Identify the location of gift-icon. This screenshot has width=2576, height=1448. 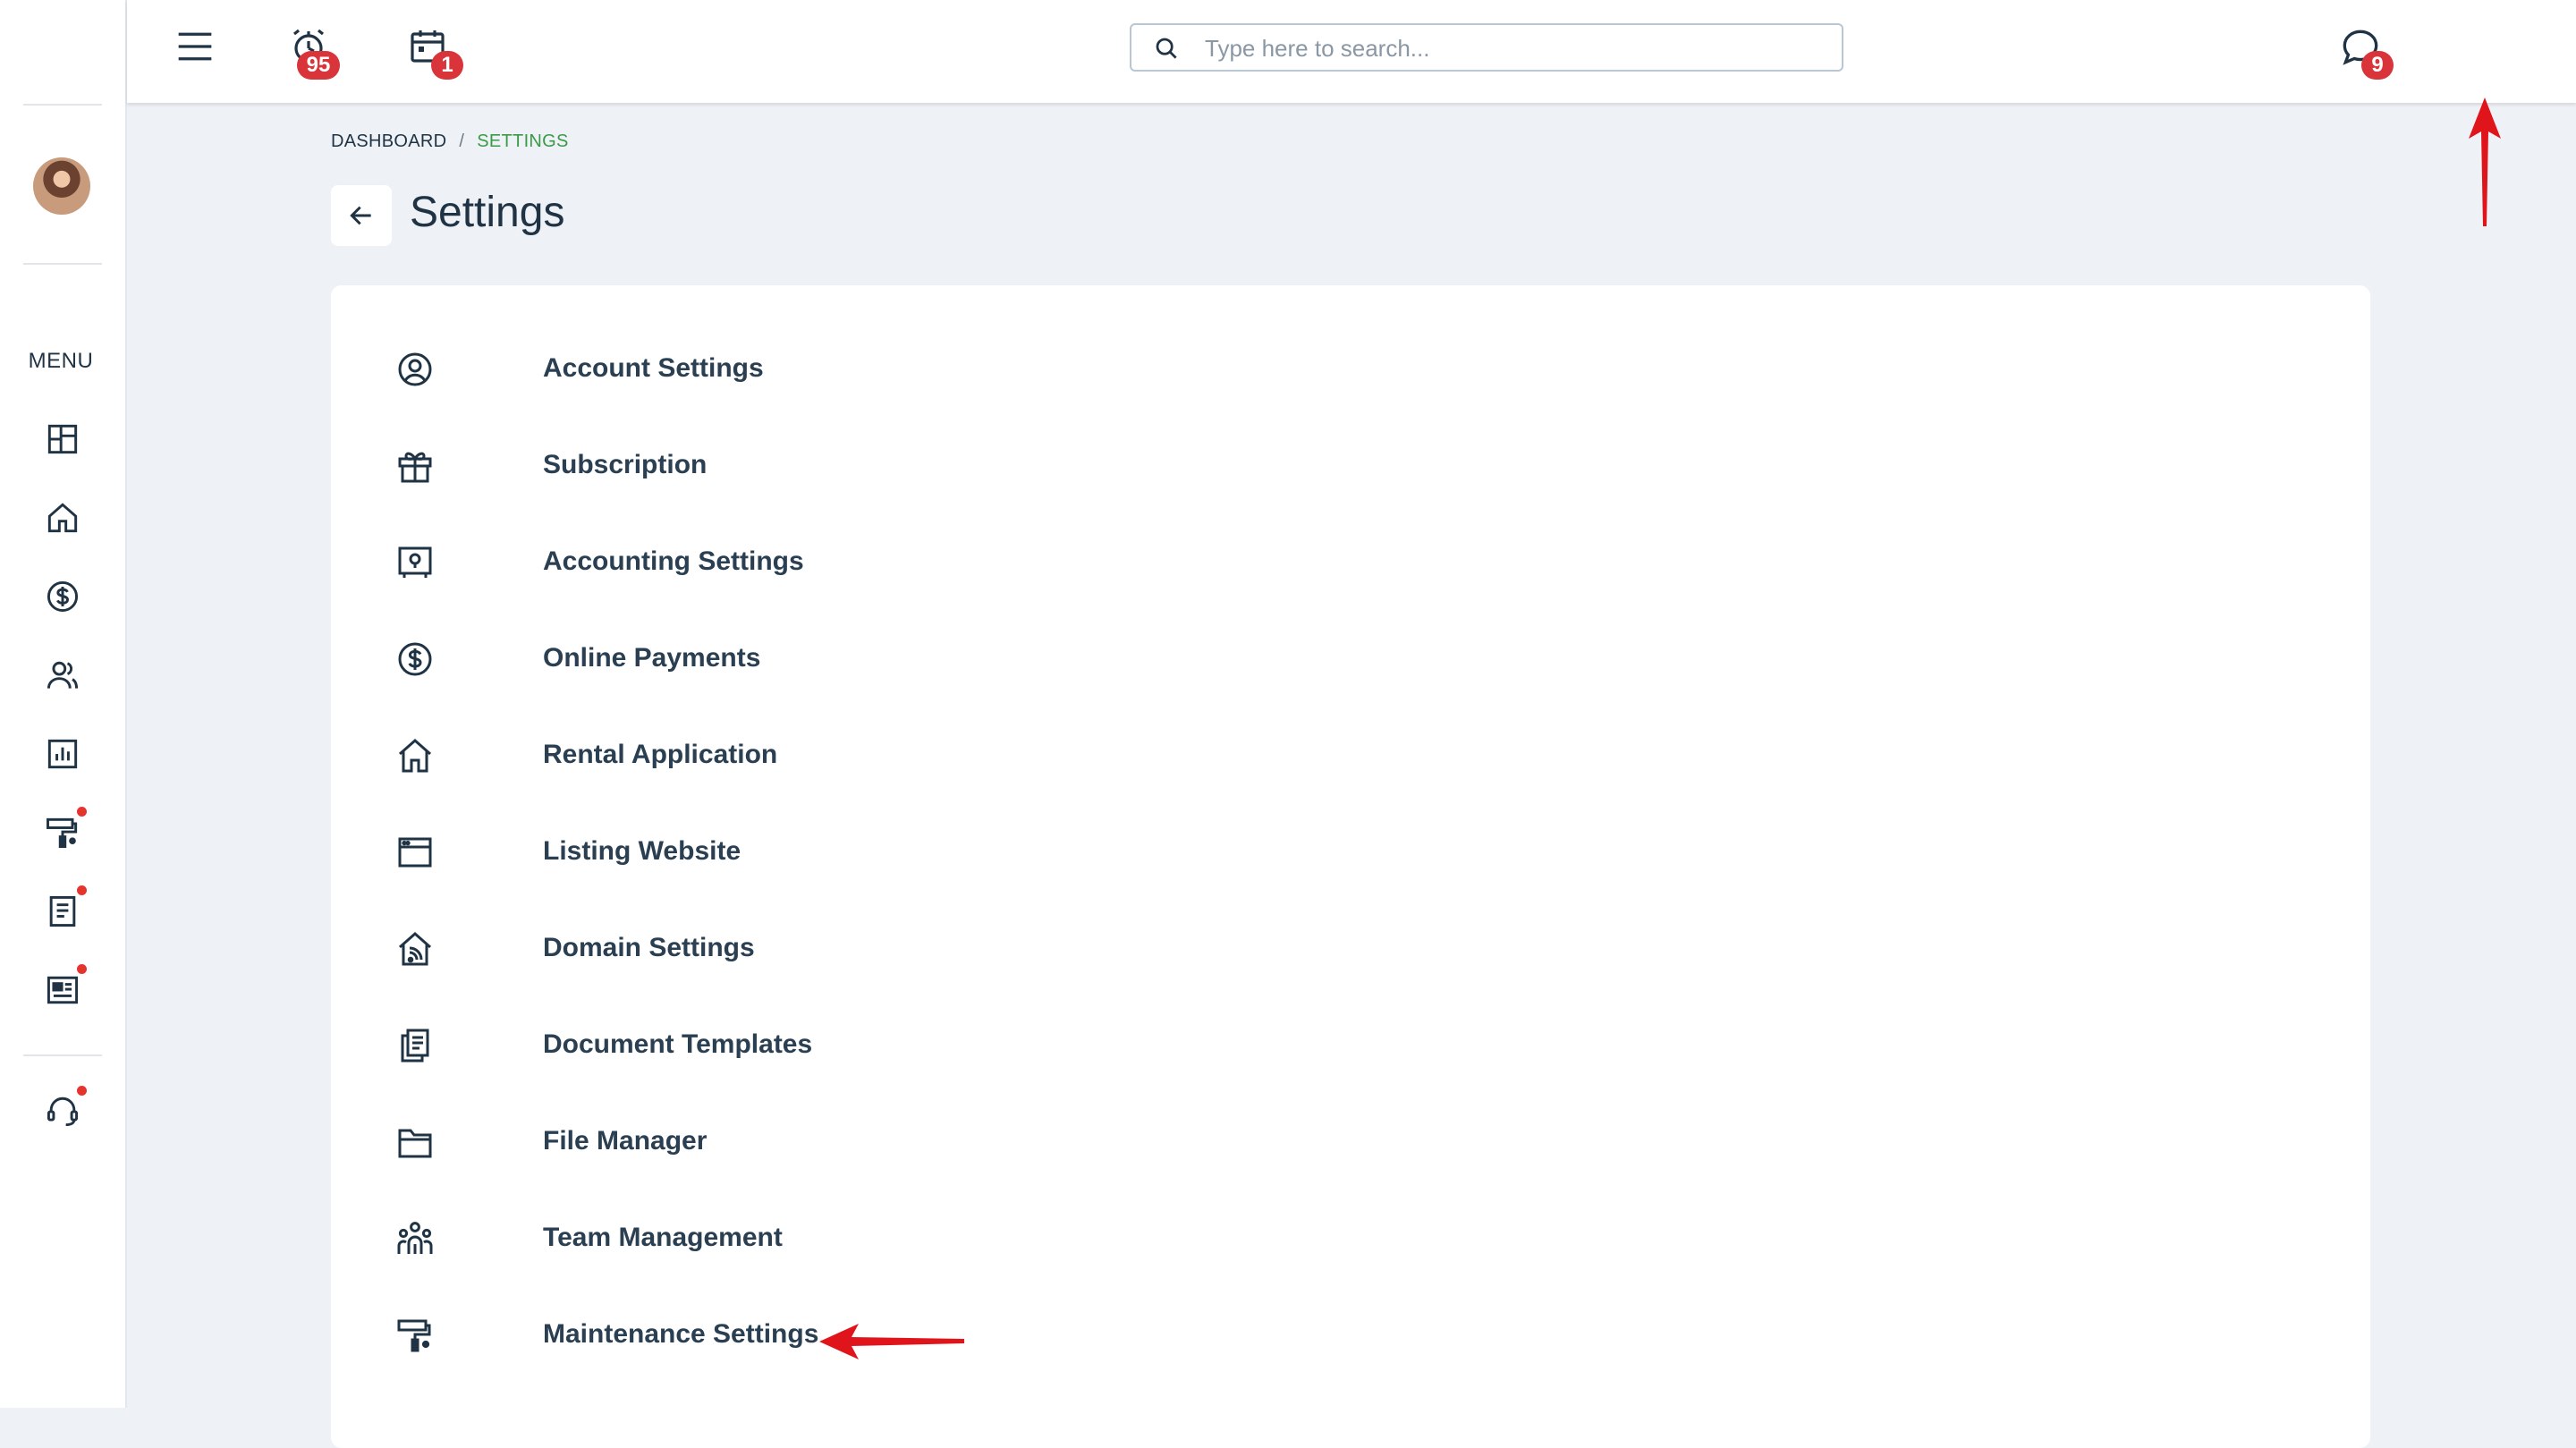
(415, 466).